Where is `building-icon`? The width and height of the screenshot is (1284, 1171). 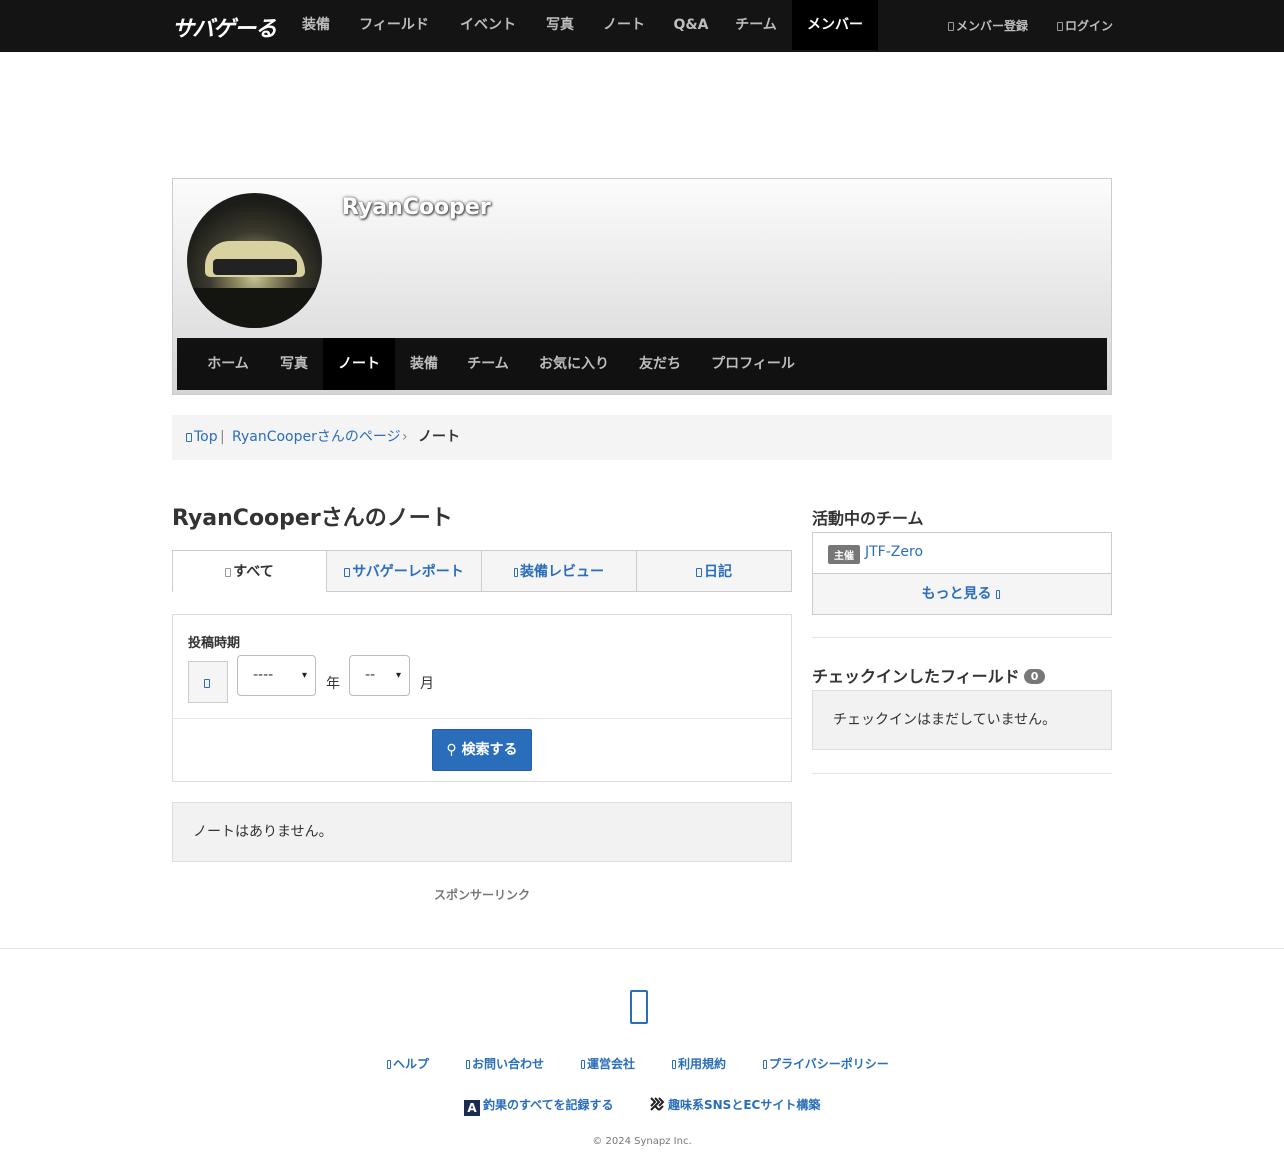
building-icon is located at coordinates (583, 1064).